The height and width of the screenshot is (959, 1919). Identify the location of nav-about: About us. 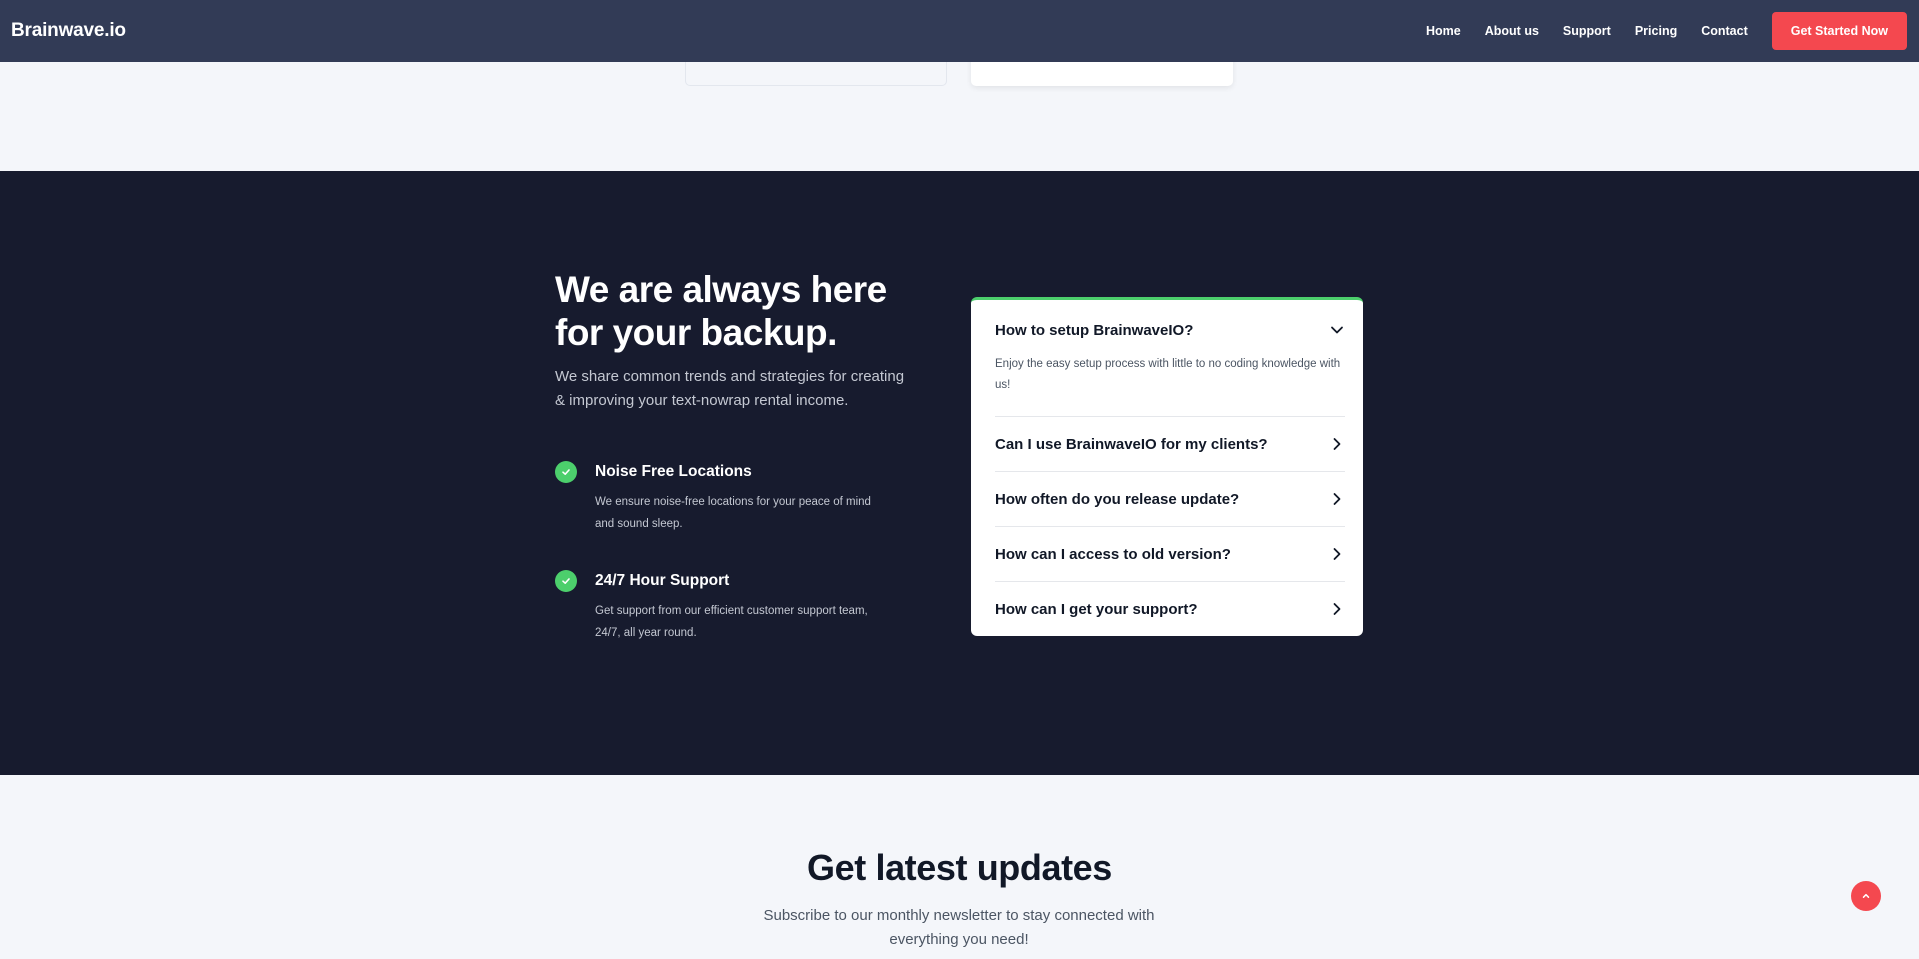
(1512, 31).